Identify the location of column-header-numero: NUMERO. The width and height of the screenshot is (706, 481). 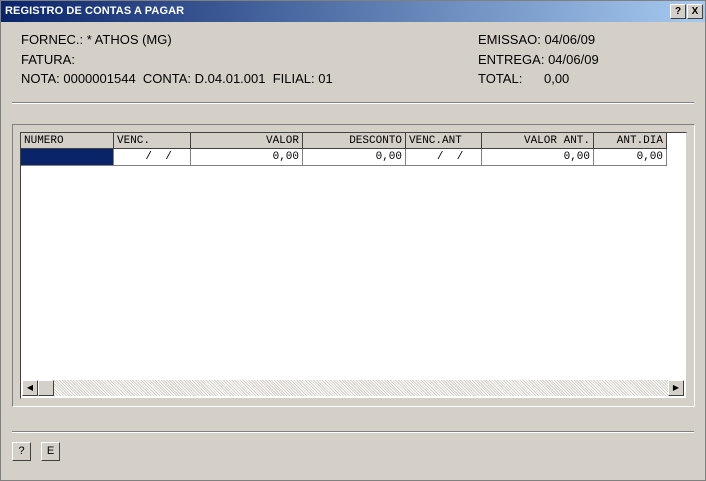
(67, 141).